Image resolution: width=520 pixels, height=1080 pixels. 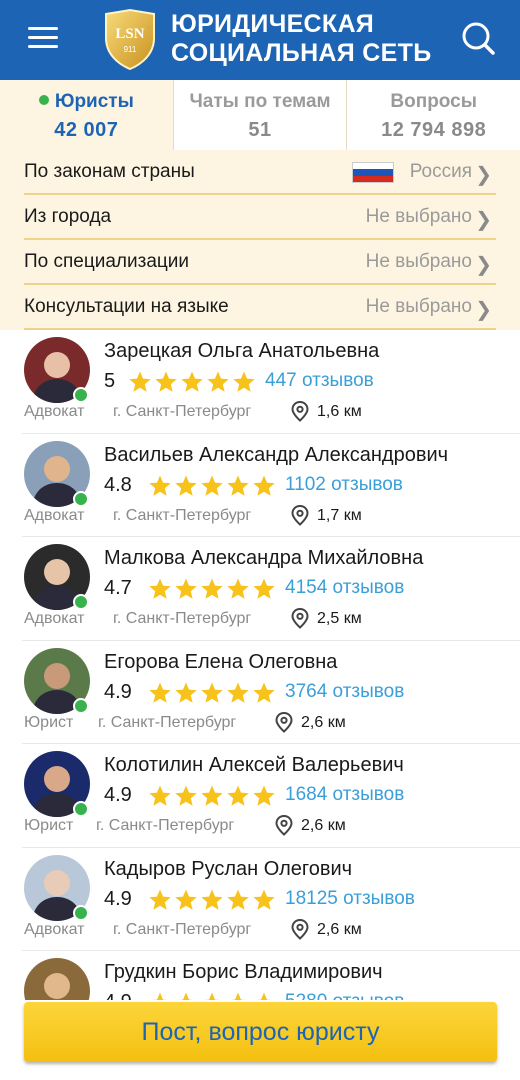 I want to click on lawyer-name: Кадыров Руслан Олегович, so click(x=228, y=869).